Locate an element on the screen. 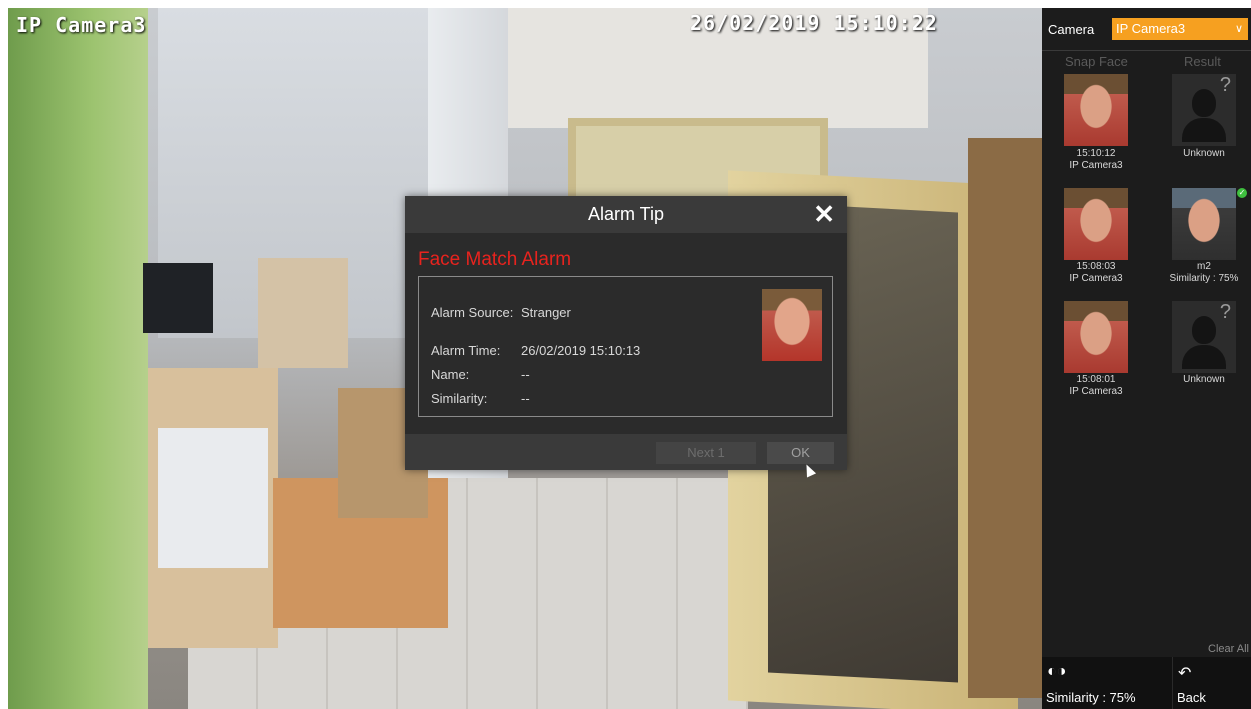  alarm-type: Face Match Alarm is located at coordinates (495, 259).